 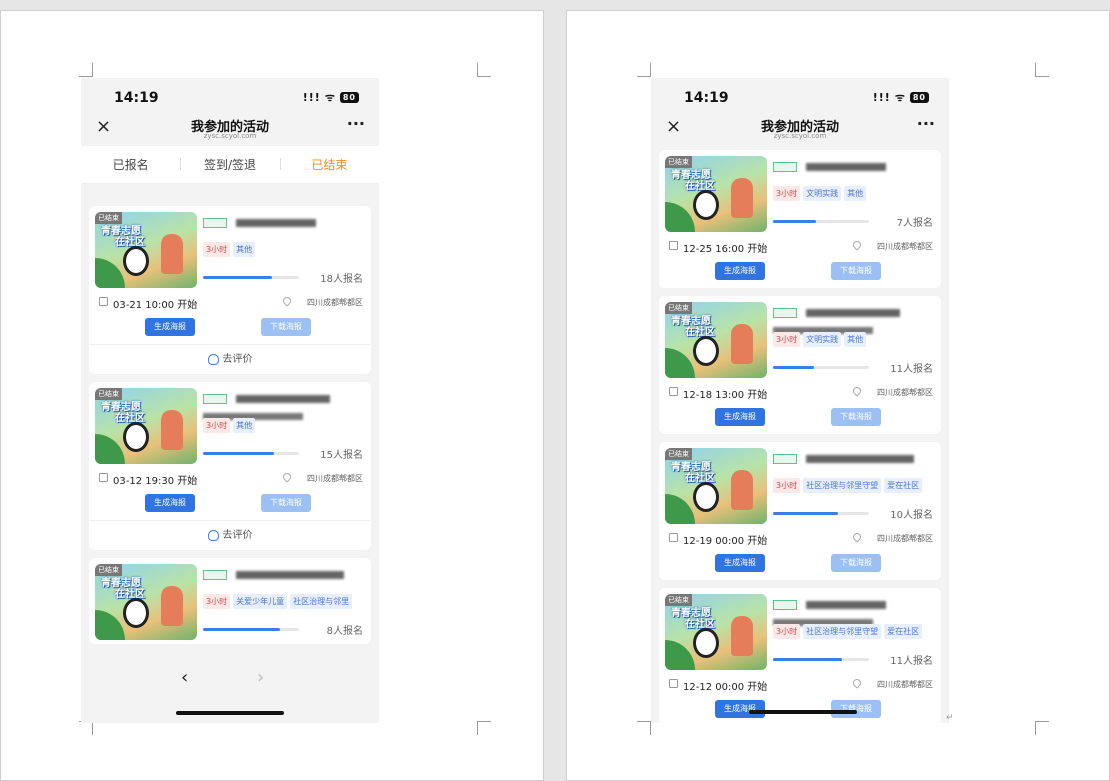 What do you see at coordinates (230, 136) in the screenshot?
I see `page-domain: zysc.scyol.com` at bounding box center [230, 136].